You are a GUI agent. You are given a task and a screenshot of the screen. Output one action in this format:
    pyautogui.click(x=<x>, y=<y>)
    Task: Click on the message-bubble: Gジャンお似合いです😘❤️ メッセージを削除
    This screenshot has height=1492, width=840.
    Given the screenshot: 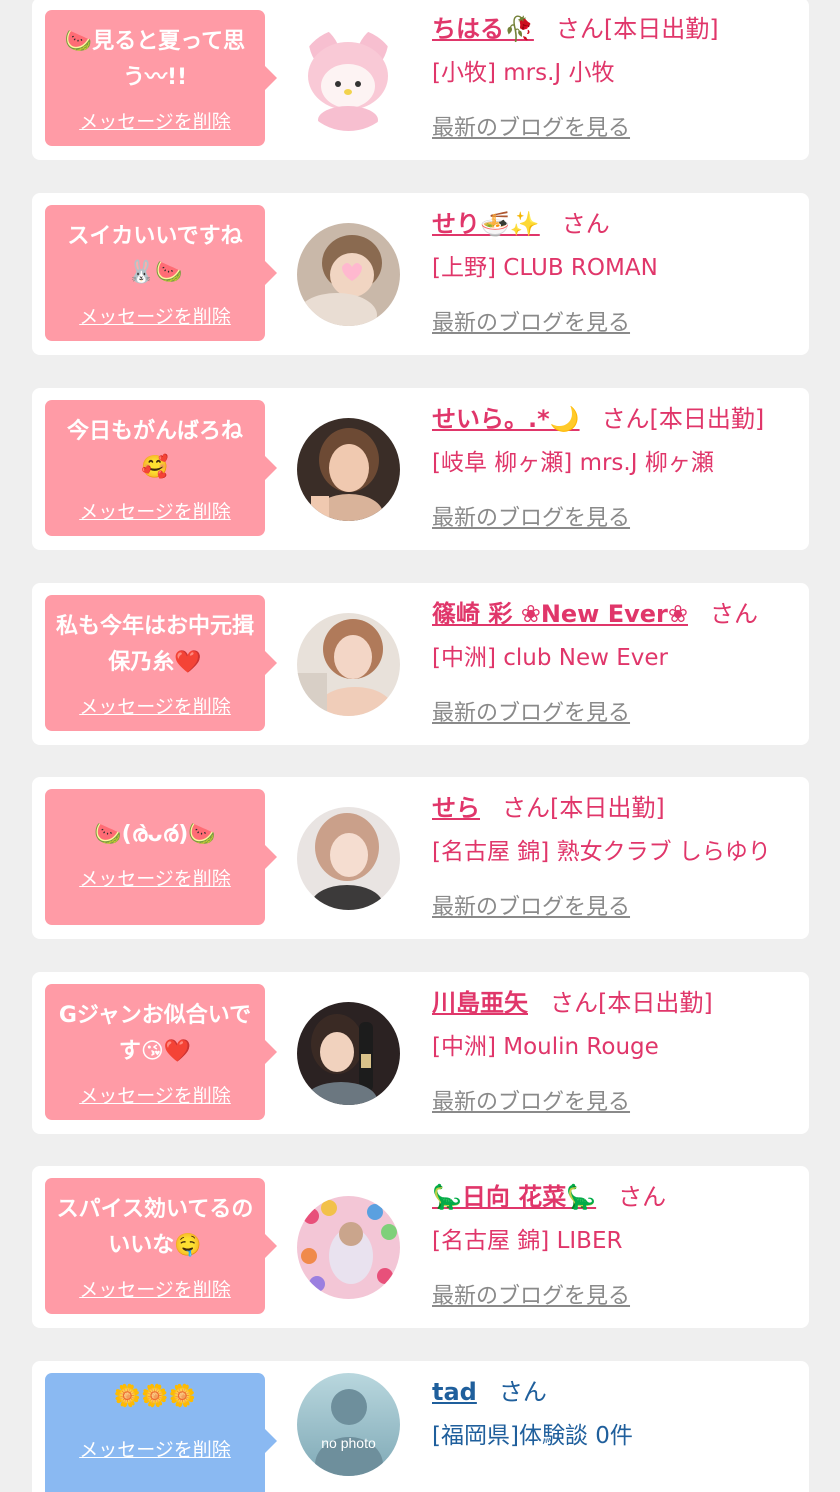 What is the action you would take?
    pyautogui.click(x=161, y=1052)
    